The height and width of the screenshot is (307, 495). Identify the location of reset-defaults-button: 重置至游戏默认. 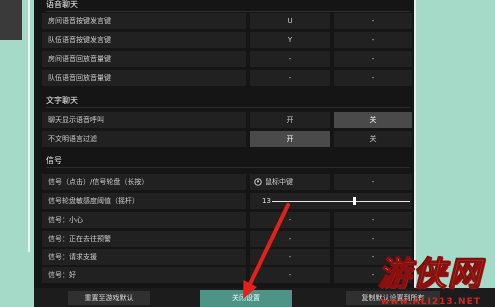
(109, 298).